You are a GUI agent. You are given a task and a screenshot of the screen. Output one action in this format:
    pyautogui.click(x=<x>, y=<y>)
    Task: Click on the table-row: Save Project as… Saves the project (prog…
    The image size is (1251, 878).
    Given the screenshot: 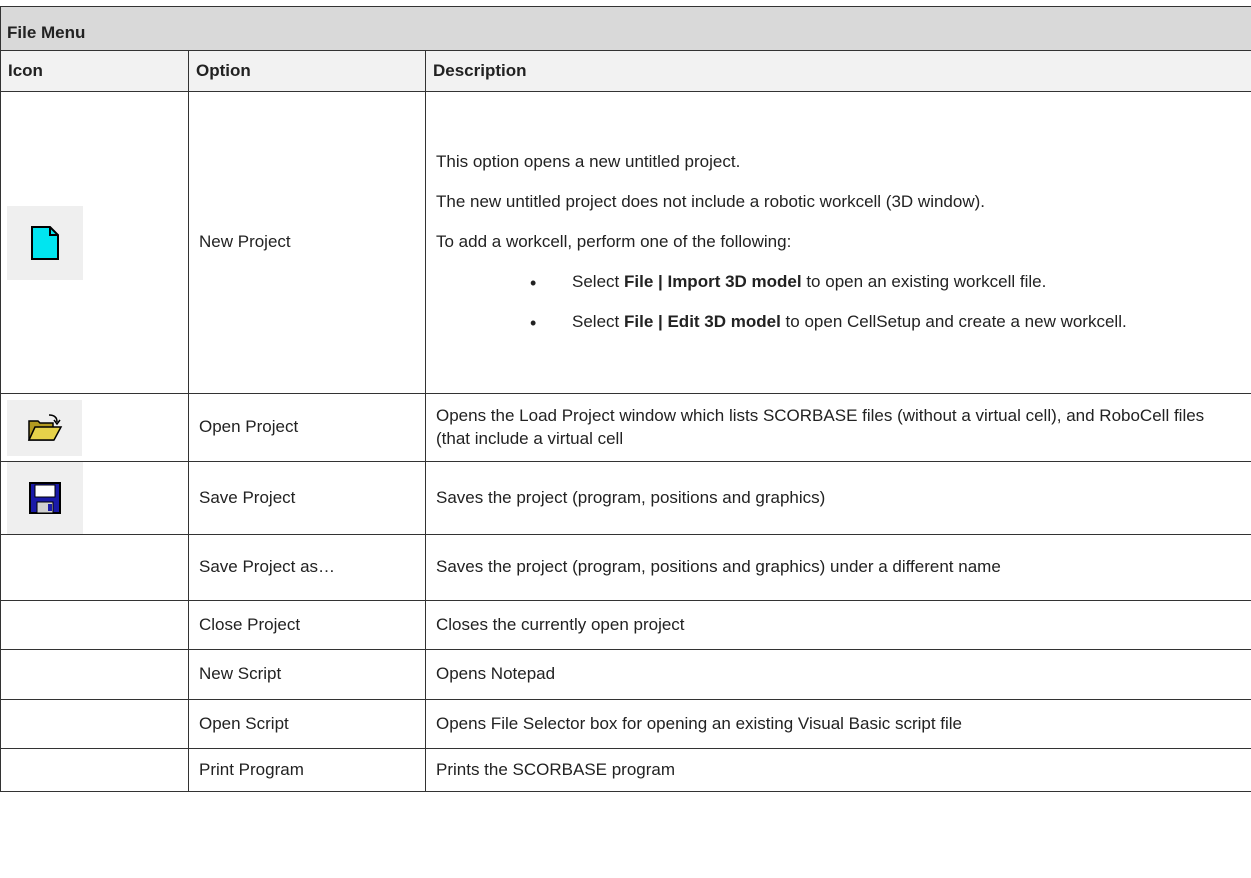 What is the action you would take?
    pyautogui.click(x=625, y=567)
    